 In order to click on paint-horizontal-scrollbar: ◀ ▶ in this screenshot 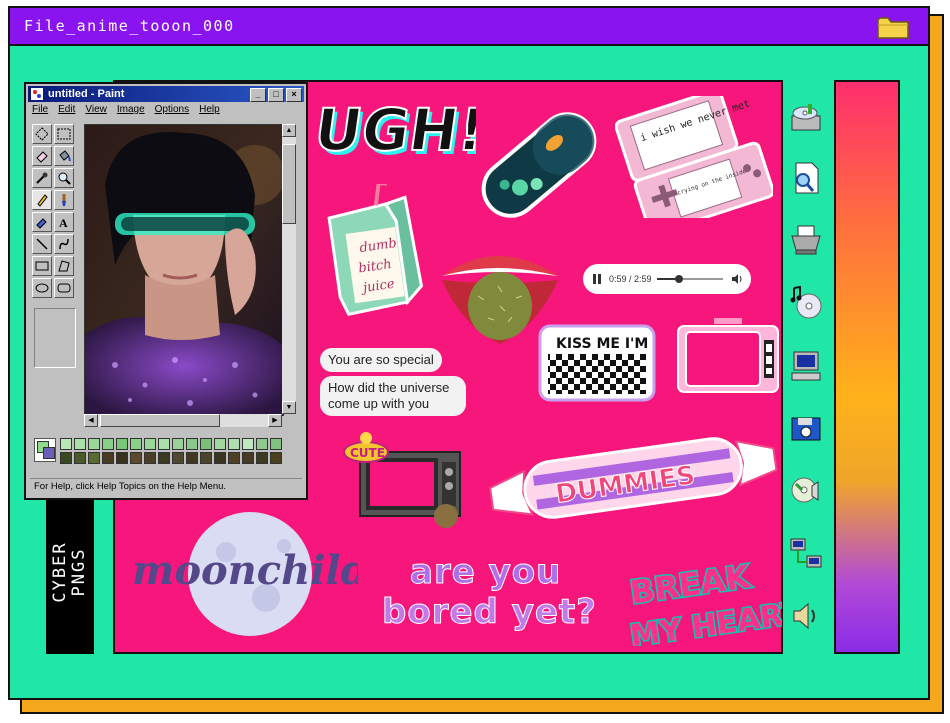, I will do `click(183, 420)`.